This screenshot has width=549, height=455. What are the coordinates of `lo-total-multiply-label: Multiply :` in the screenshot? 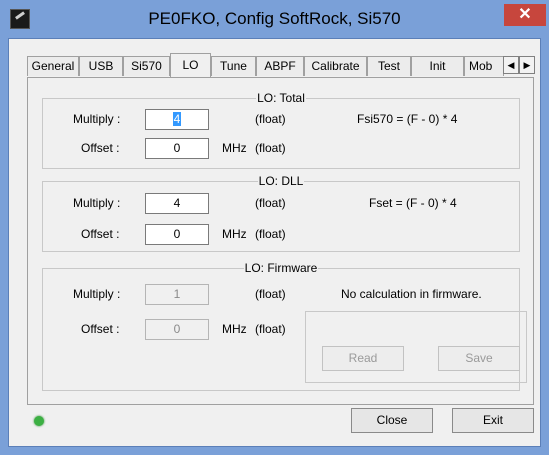 It's located at (97, 119).